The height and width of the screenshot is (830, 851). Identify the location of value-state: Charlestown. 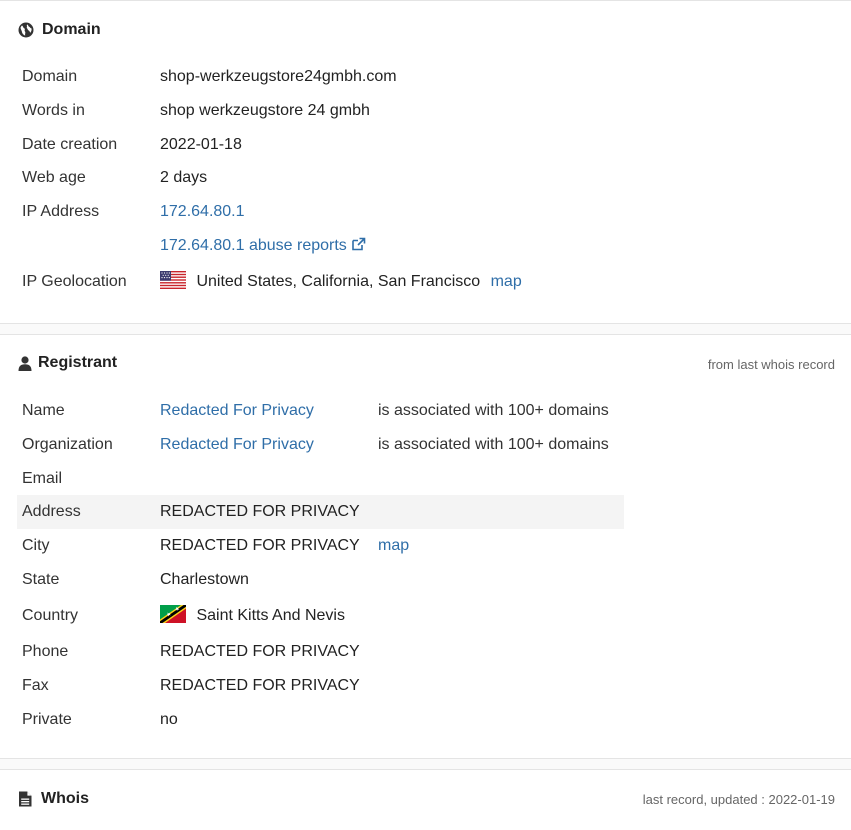
(204, 579).